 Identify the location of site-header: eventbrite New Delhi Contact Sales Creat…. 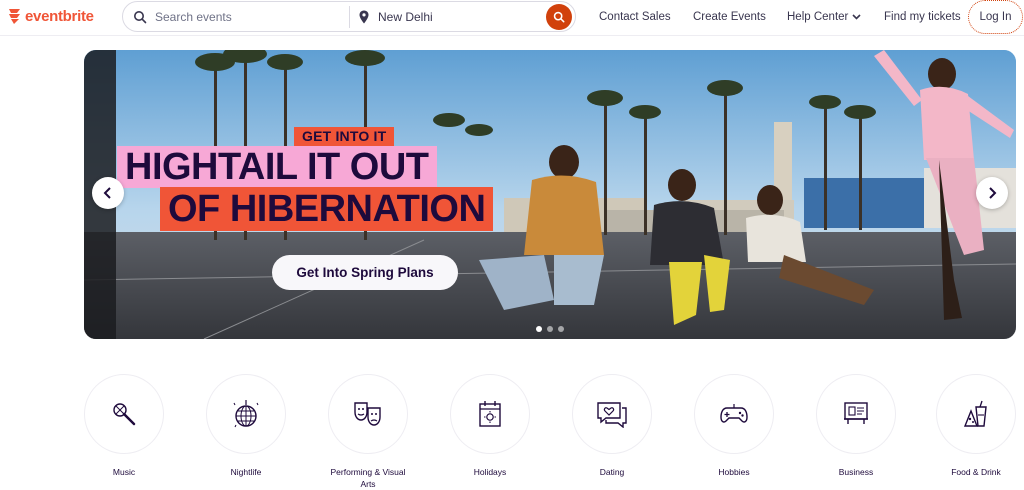
(512, 18).